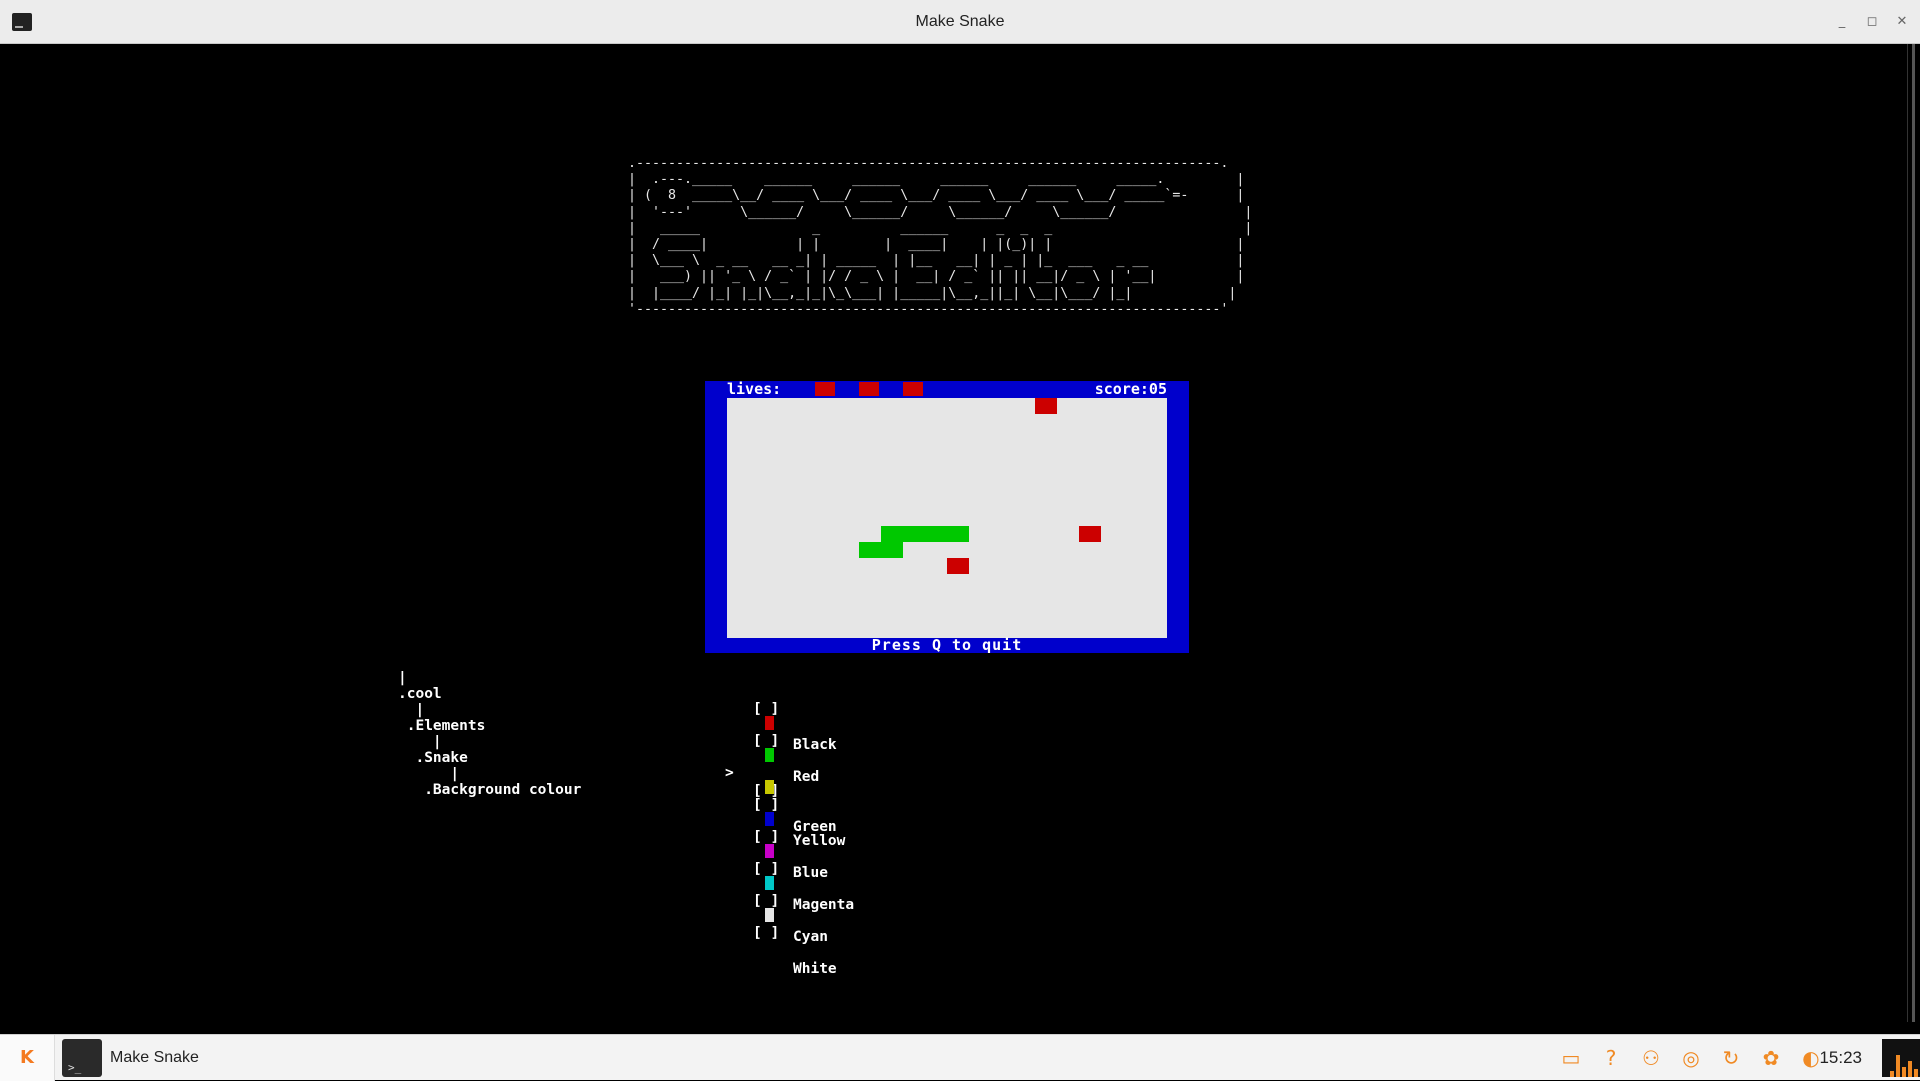  What do you see at coordinates (776, 845) in the screenshot?
I see `color-option-blue: [ ] Blue` at bounding box center [776, 845].